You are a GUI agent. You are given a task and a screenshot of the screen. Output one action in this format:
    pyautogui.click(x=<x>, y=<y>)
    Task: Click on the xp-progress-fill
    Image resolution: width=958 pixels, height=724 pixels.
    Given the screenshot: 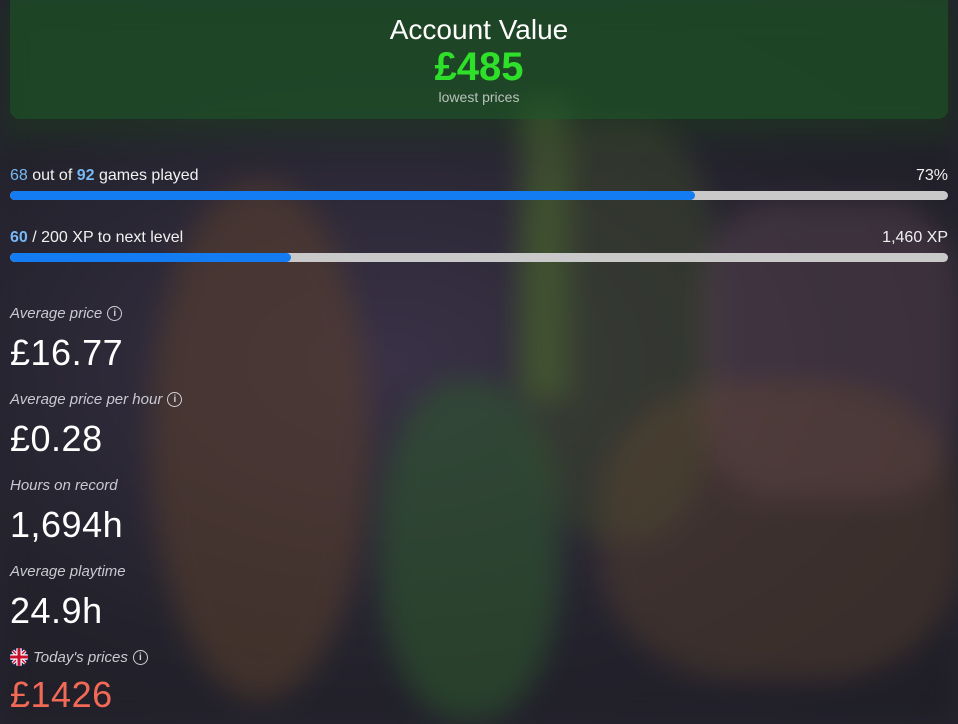 What is the action you would take?
    pyautogui.click(x=151, y=257)
    